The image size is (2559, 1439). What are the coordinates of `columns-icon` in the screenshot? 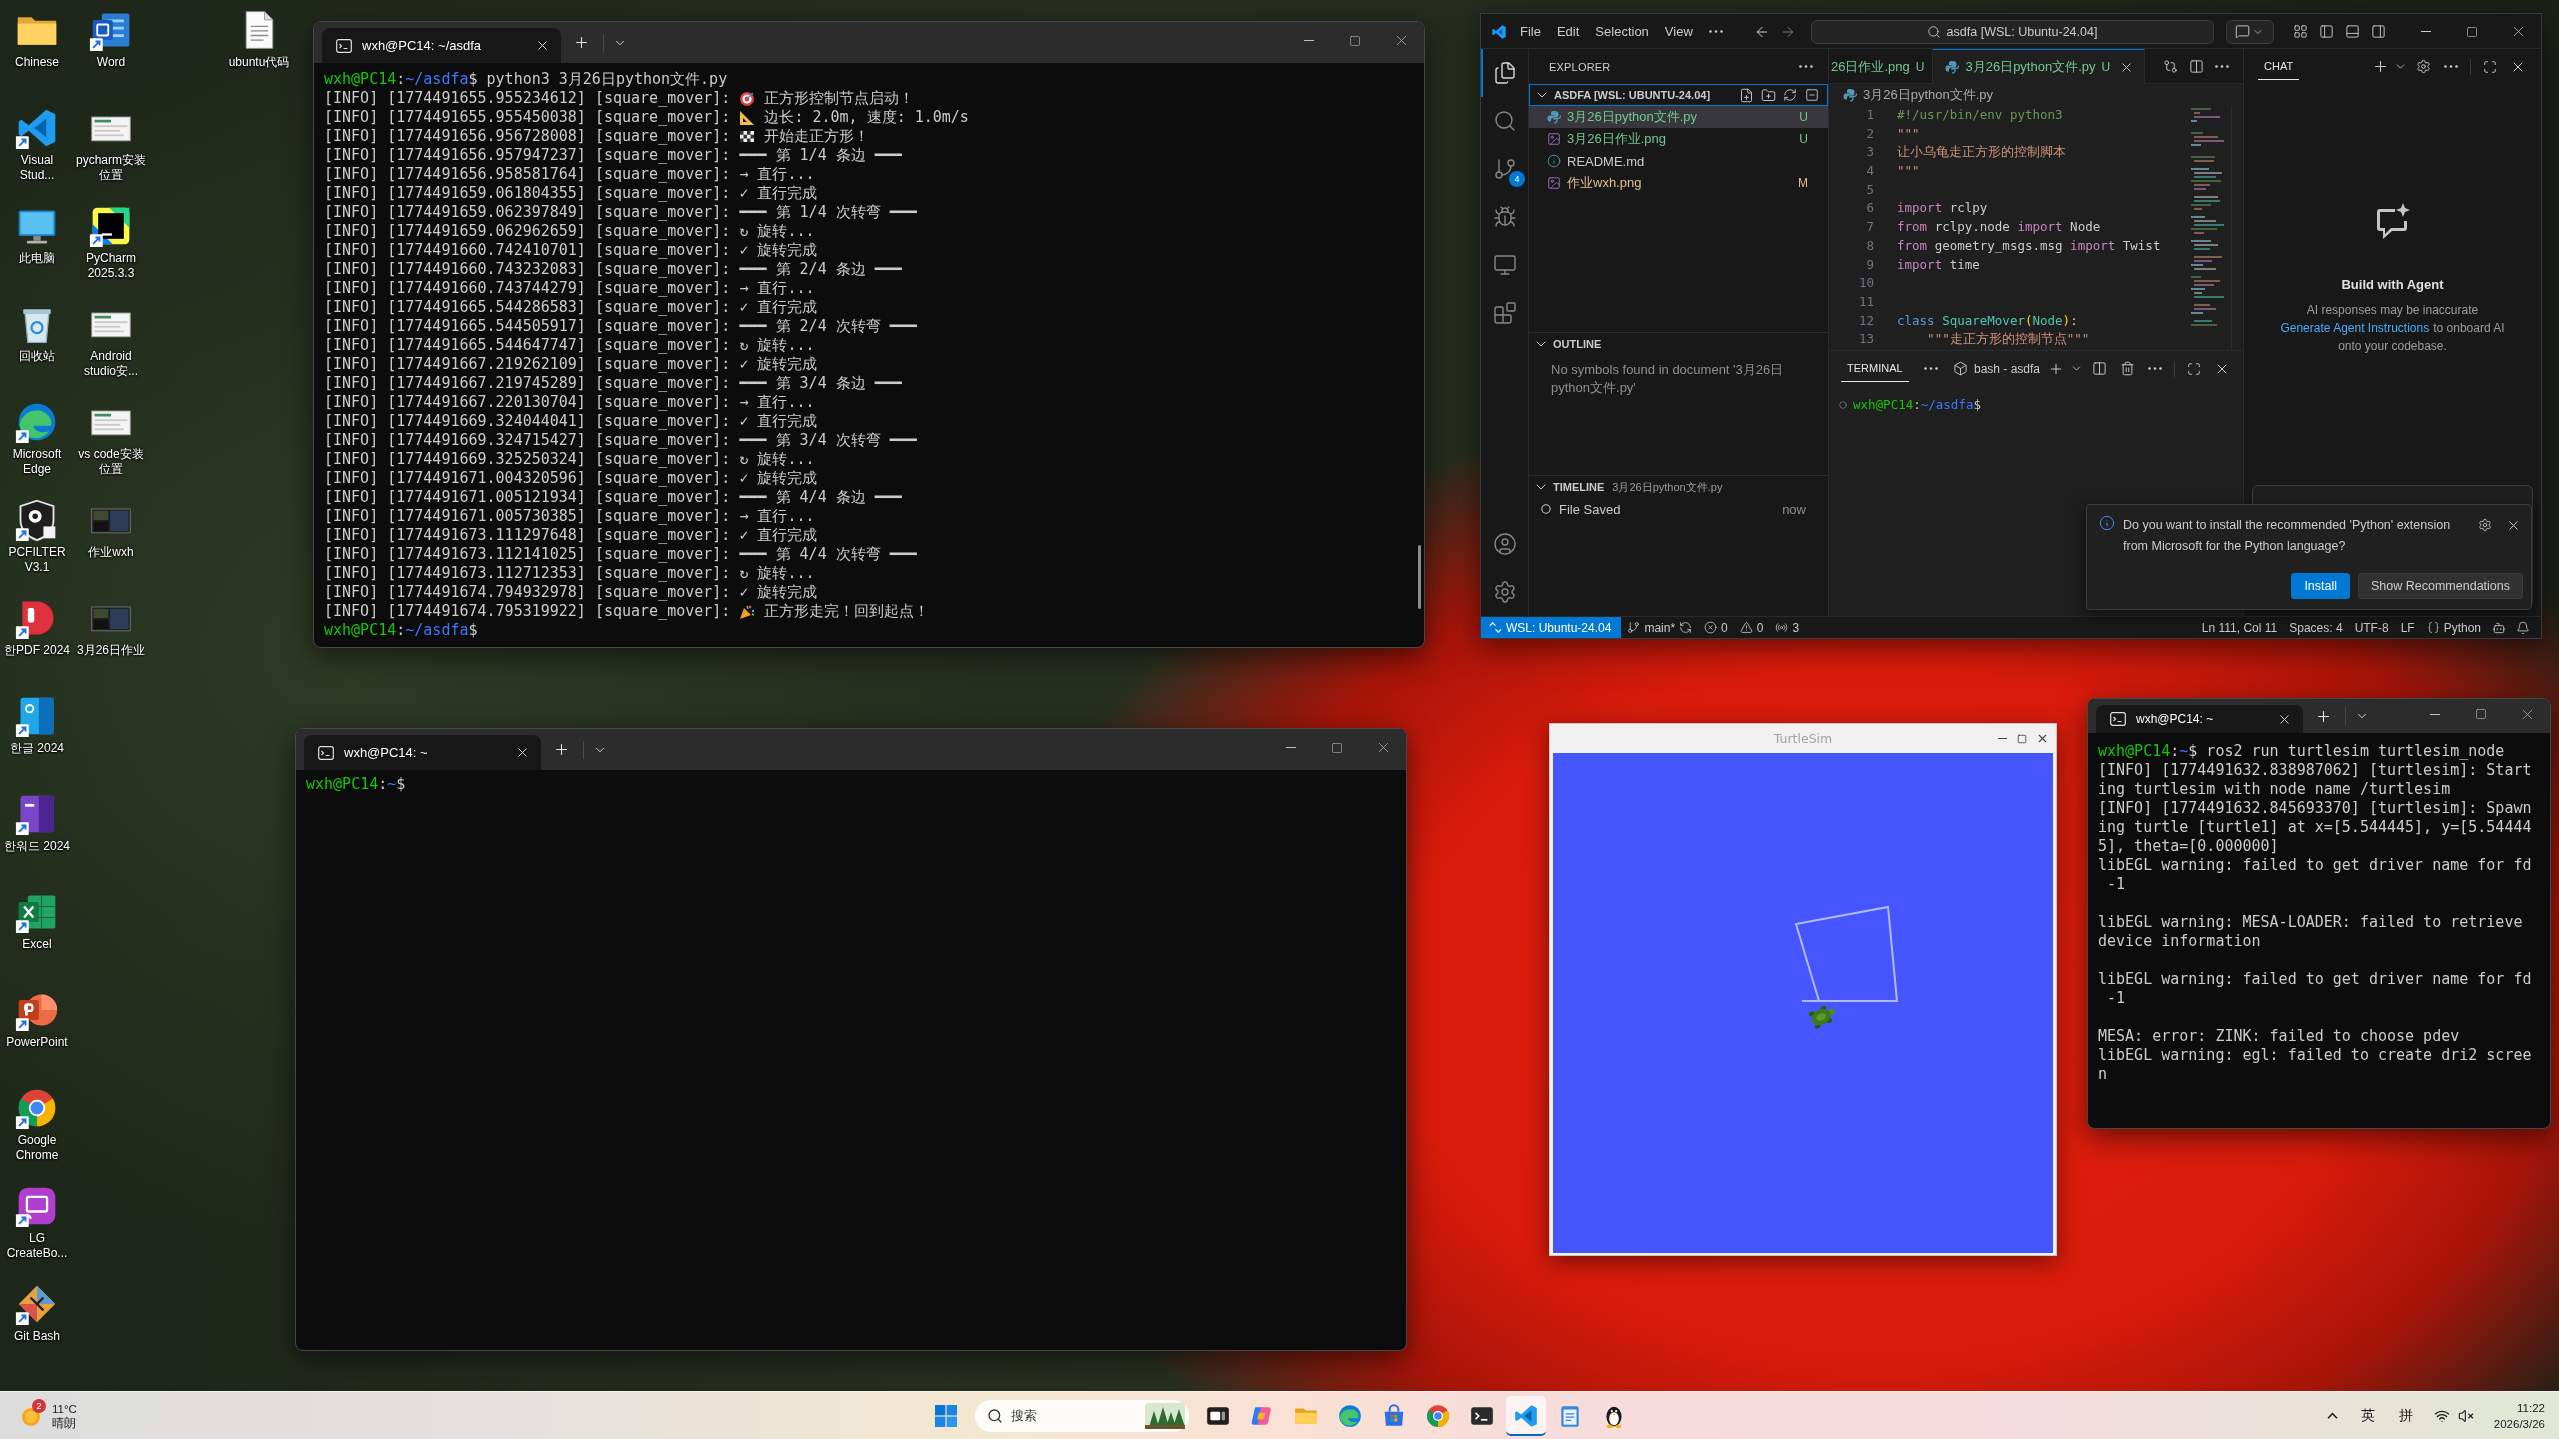 It's located at (2196, 66).